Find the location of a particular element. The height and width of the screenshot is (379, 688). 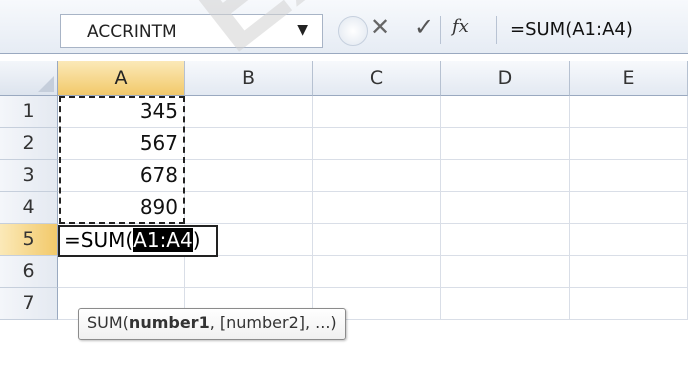

expand-circle-icon is located at coordinates (353, 31).